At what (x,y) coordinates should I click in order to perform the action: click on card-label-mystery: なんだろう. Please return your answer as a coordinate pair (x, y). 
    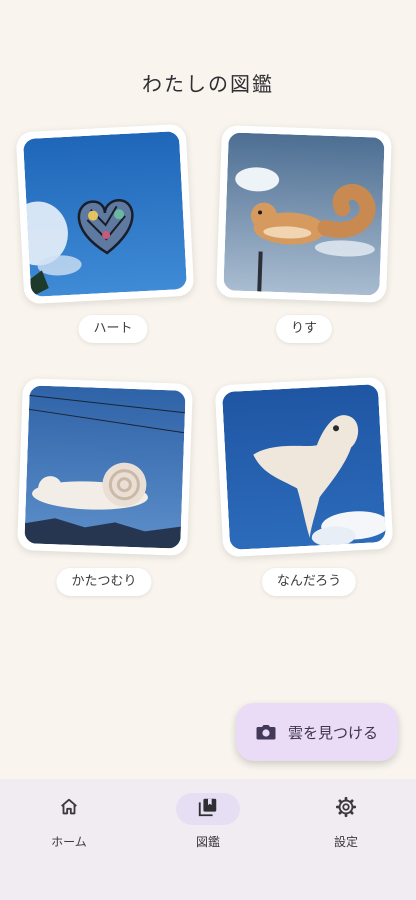
    Looking at the image, I should click on (309, 582).